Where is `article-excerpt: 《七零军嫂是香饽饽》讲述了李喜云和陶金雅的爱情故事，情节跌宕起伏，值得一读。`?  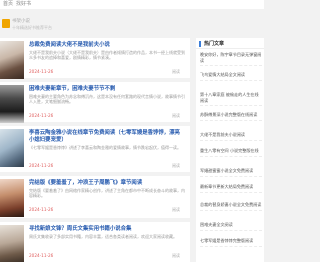
article-excerpt: 《七零军嫂是香饽饽》讲述了李喜云和陶金雅的爱情故事，情节跌宕起伏，值得一读。 is located at coordinates (105, 147).